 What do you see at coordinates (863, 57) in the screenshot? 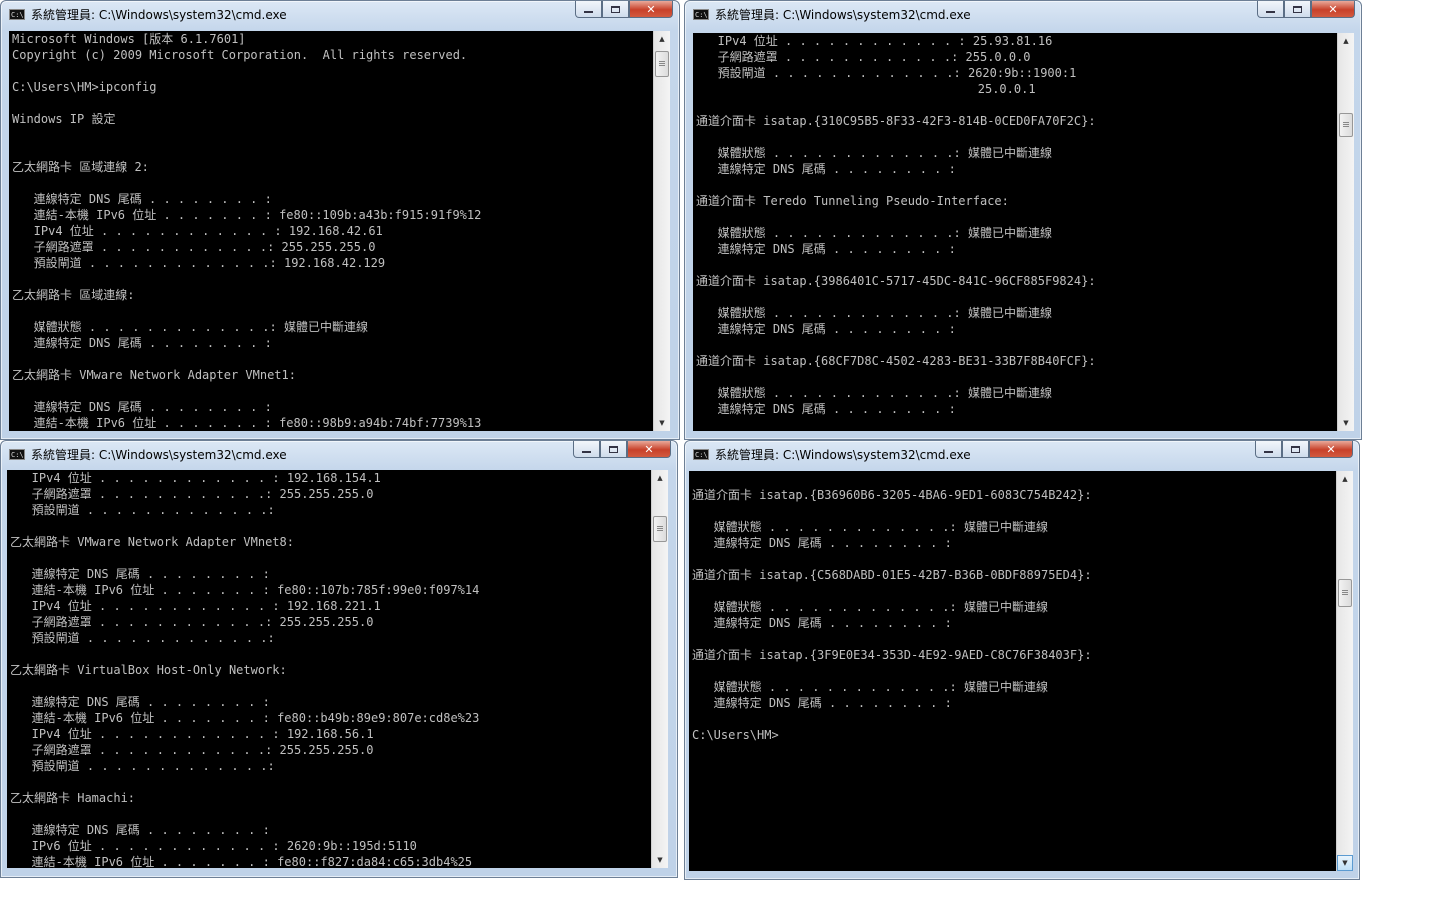
I see `console-line: 子網路遮罩 . . . . . . . . . . . .: 255.0.0.0` at bounding box center [863, 57].